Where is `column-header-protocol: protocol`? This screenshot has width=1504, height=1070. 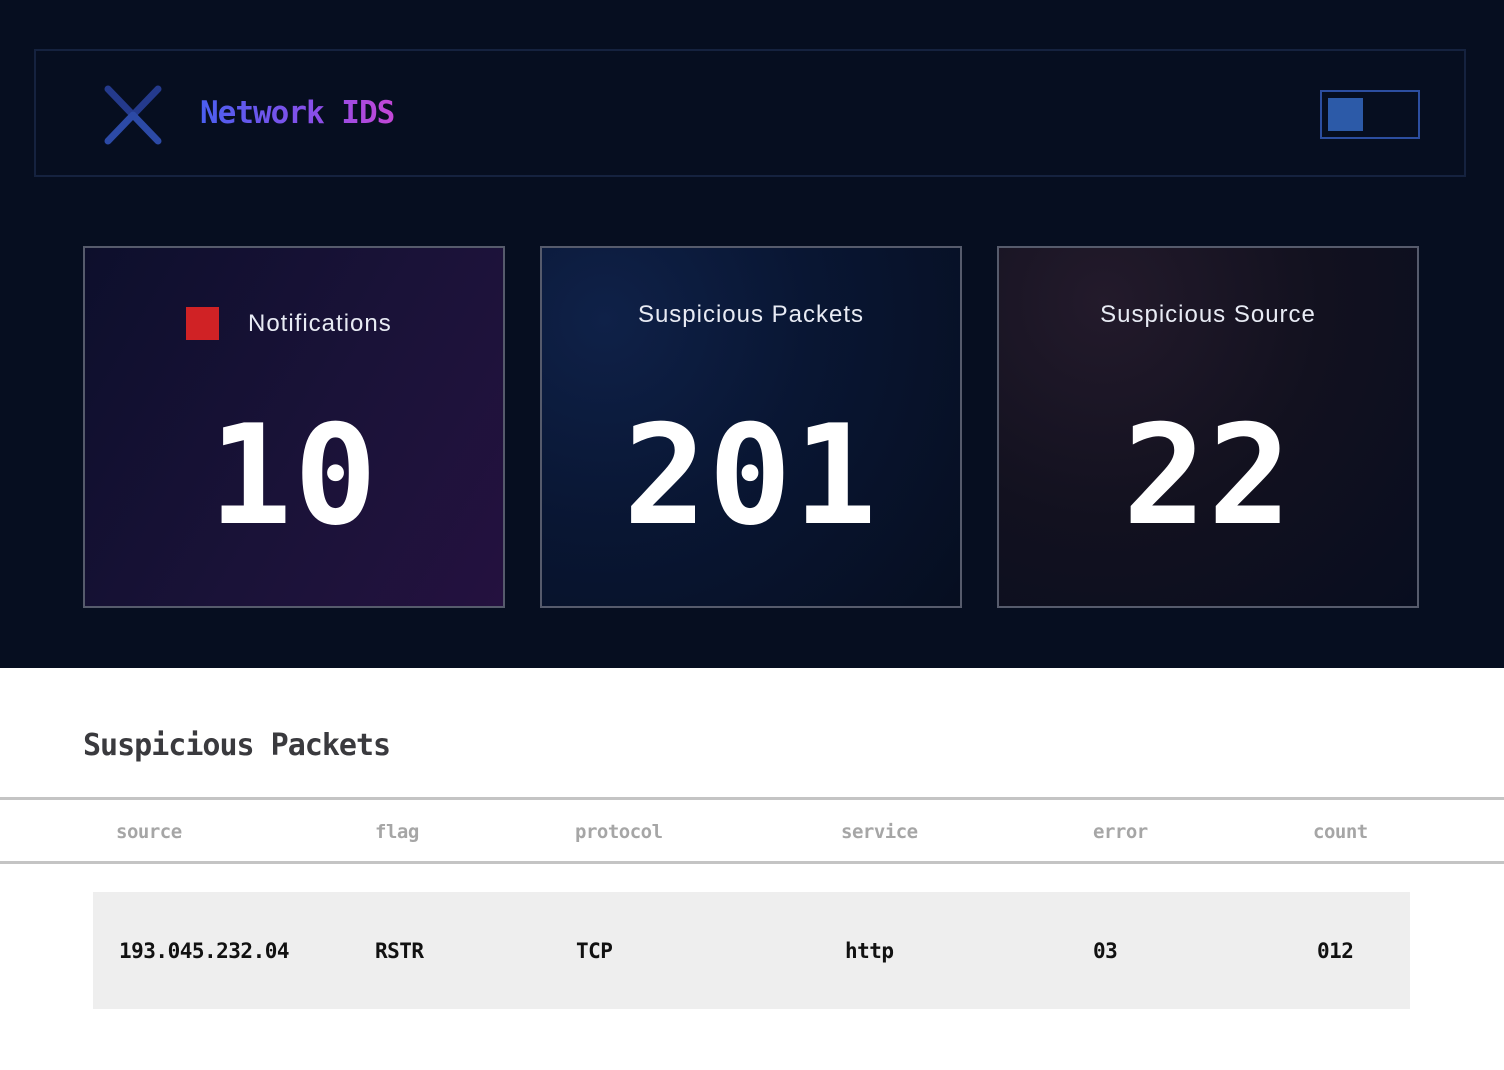 column-header-protocol: protocol is located at coordinates (619, 832).